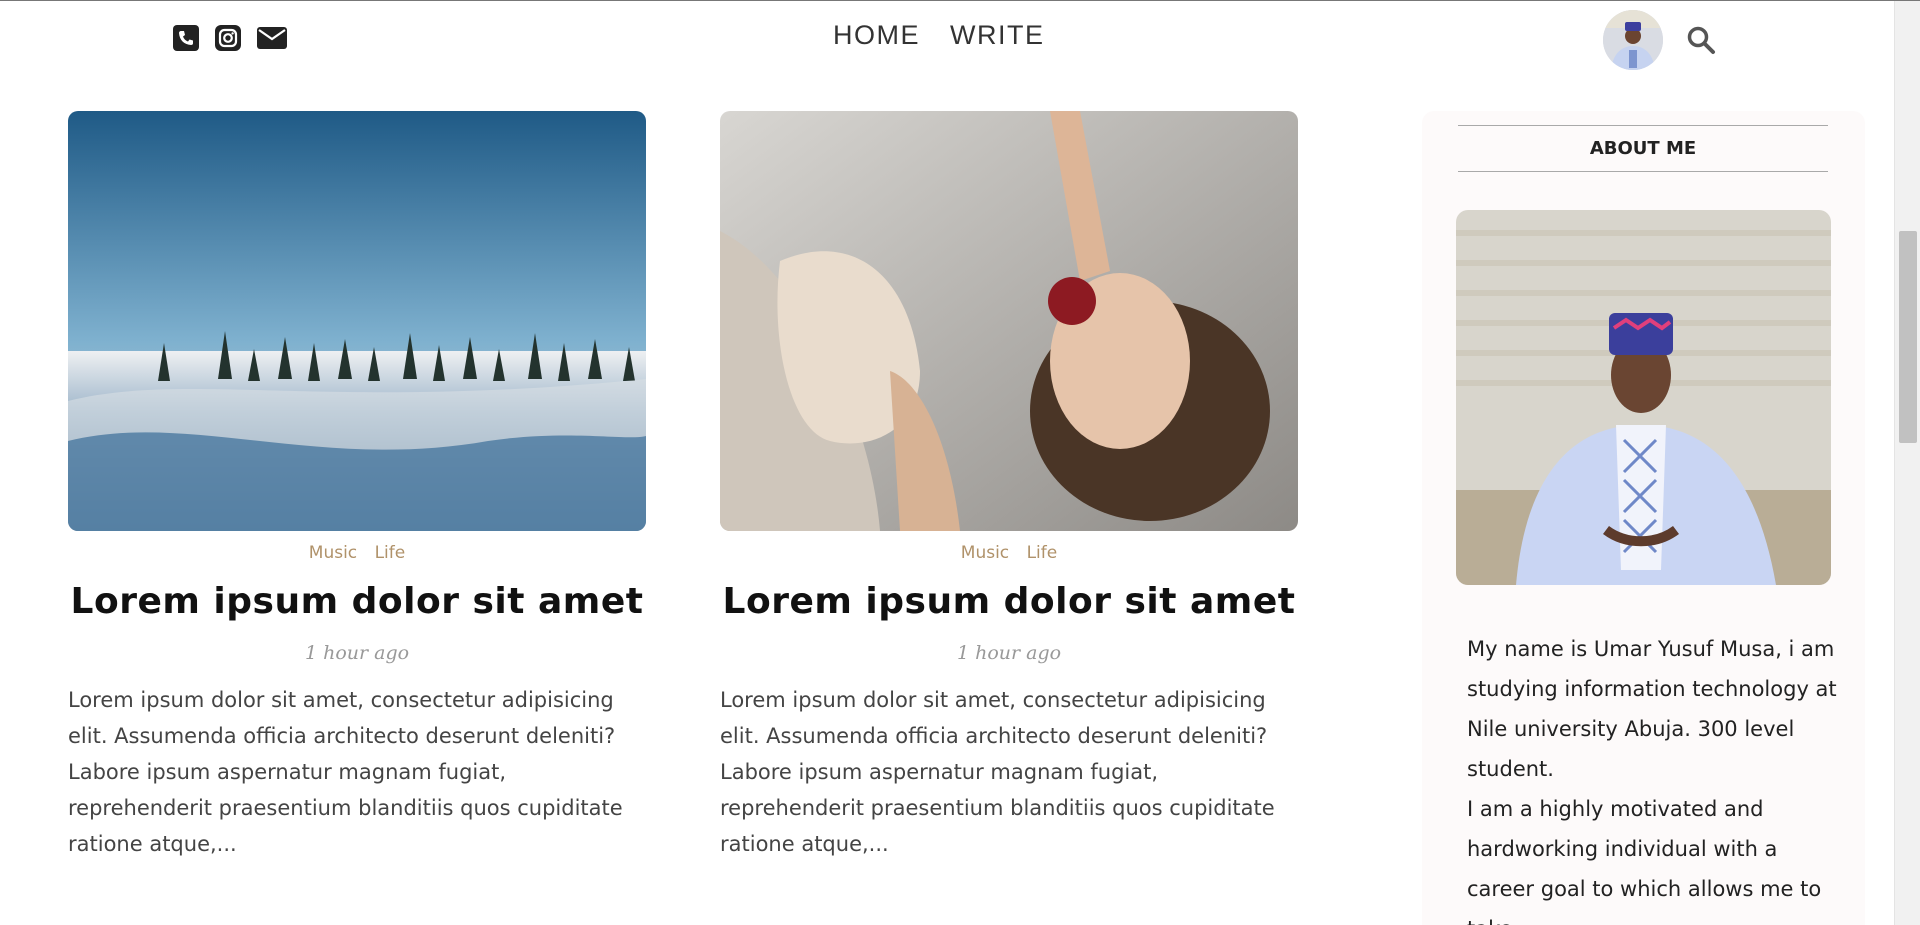 The height and width of the screenshot is (925, 1920). I want to click on user-avatar, so click(1633, 40).